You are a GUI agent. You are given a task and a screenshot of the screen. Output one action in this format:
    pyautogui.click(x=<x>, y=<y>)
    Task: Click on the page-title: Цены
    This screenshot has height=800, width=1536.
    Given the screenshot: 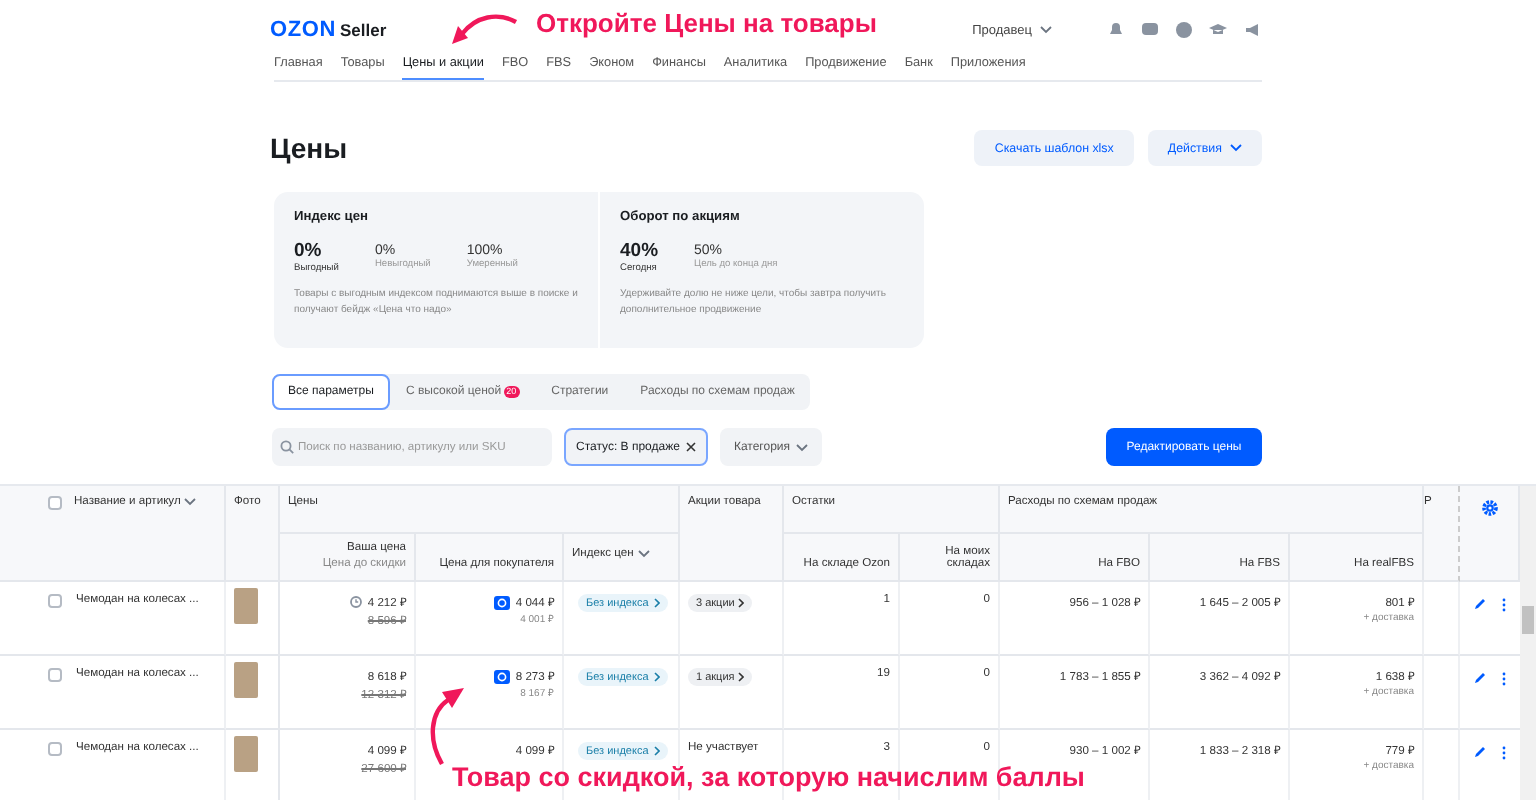 What is the action you would take?
    pyautogui.click(x=309, y=148)
    